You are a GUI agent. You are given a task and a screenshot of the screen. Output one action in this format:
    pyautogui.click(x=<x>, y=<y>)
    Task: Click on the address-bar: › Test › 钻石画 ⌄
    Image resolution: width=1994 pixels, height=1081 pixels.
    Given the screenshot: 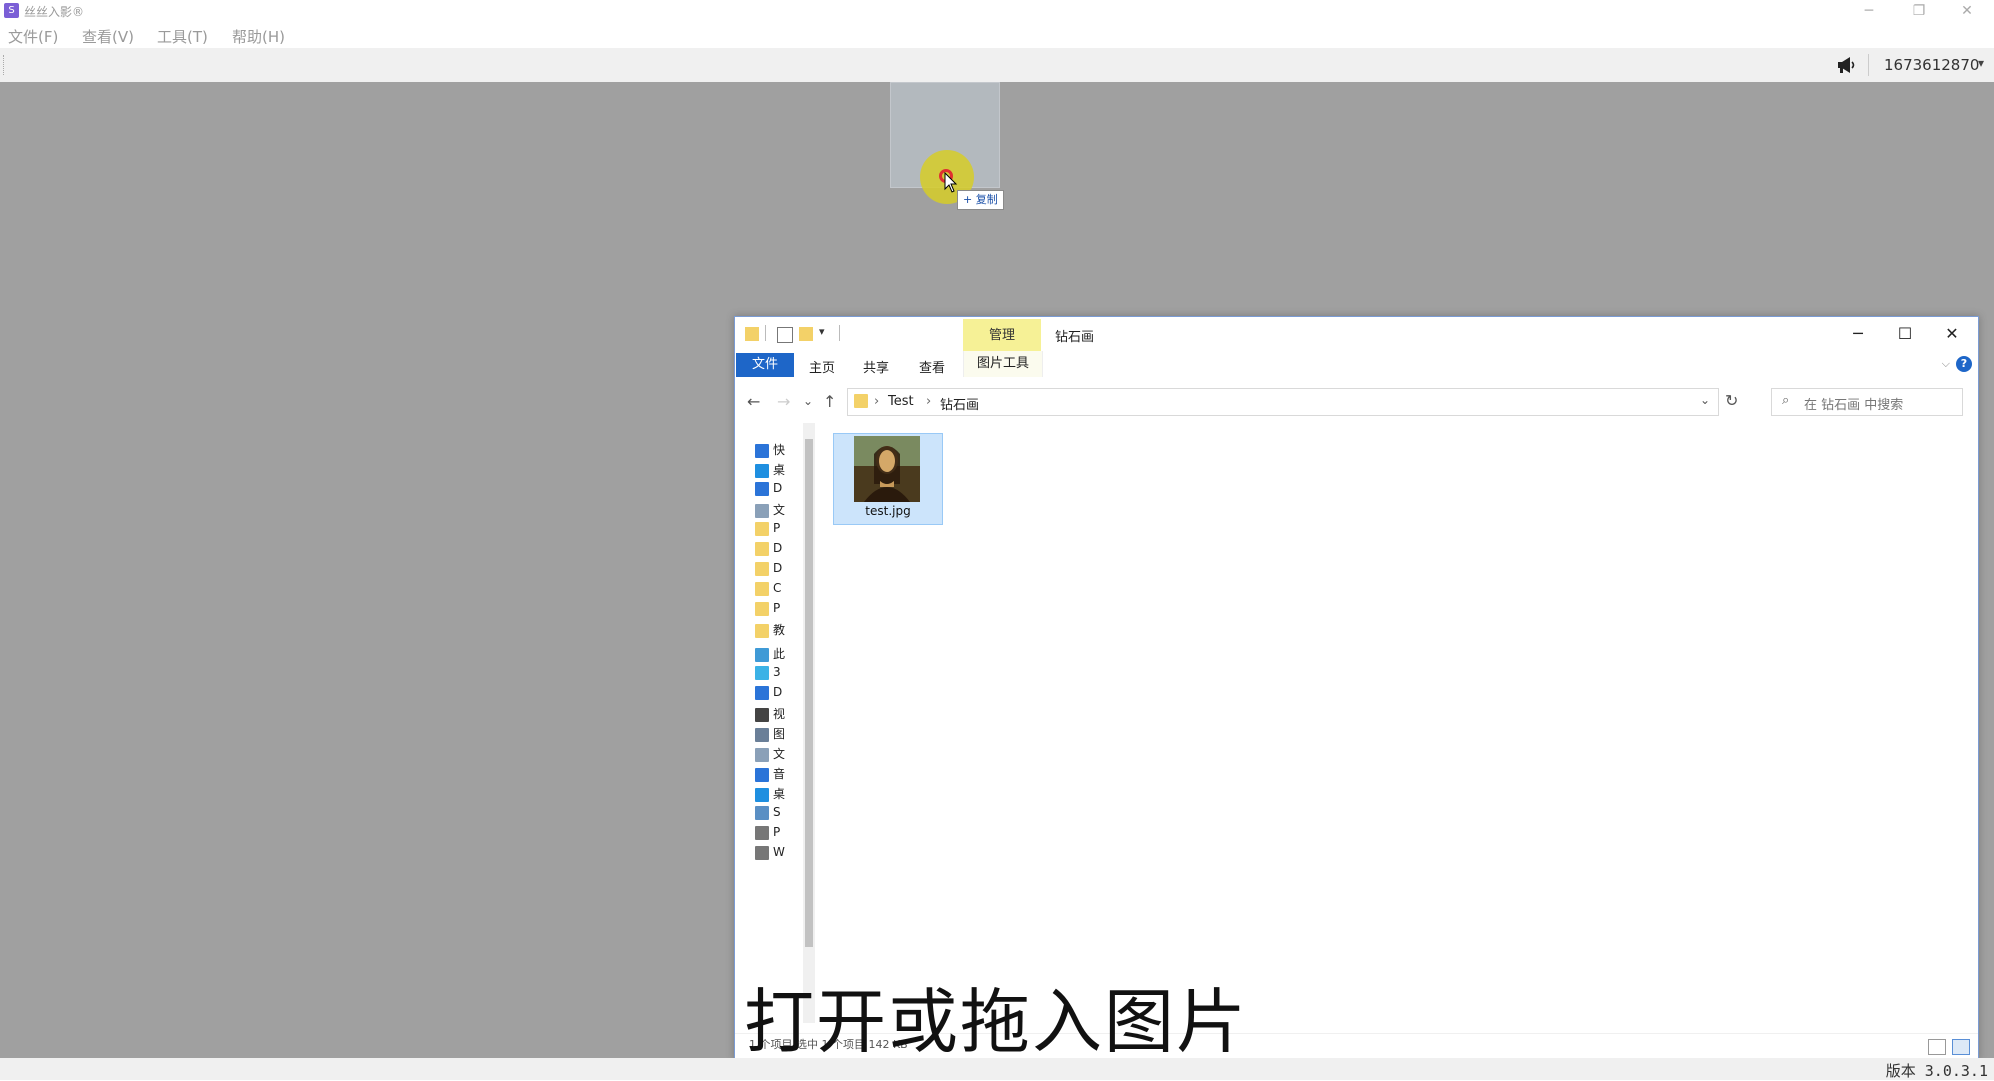 What is the action you would take?
    pyautogui.click(x=1283, y=402)
    